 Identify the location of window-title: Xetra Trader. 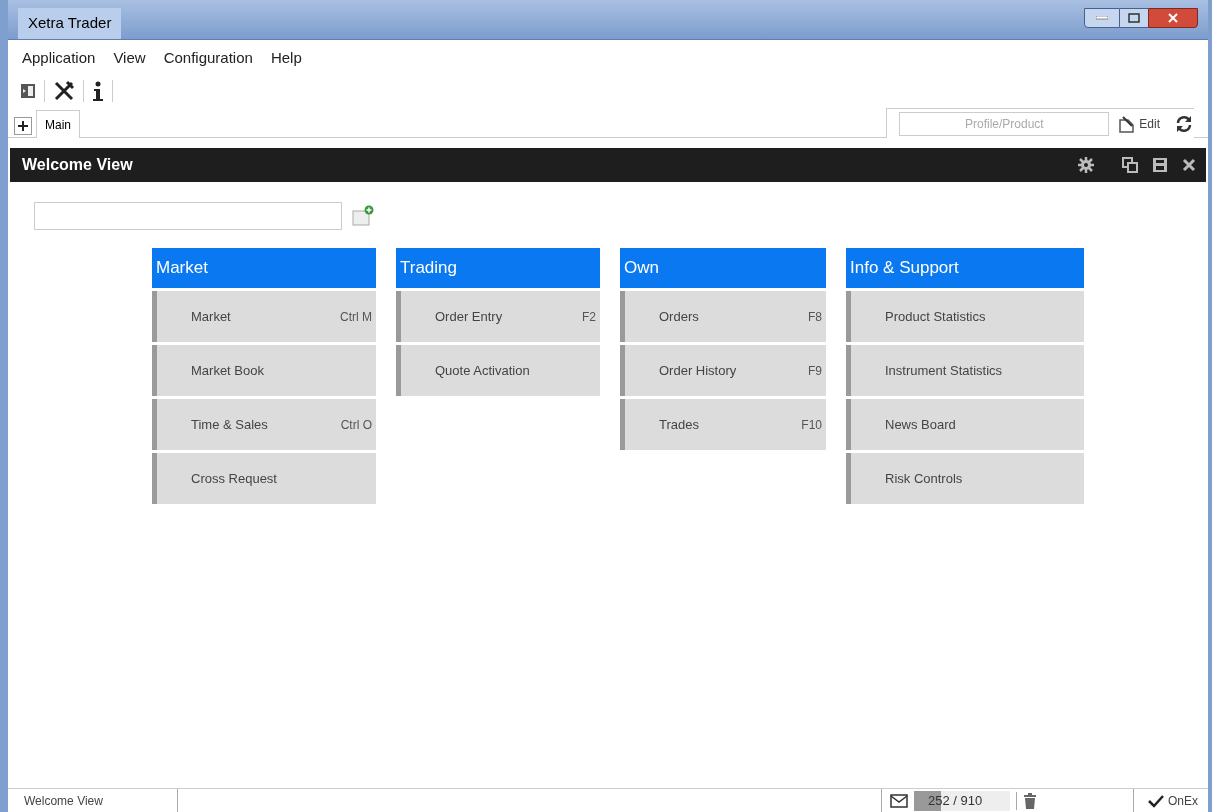
(70, 23).